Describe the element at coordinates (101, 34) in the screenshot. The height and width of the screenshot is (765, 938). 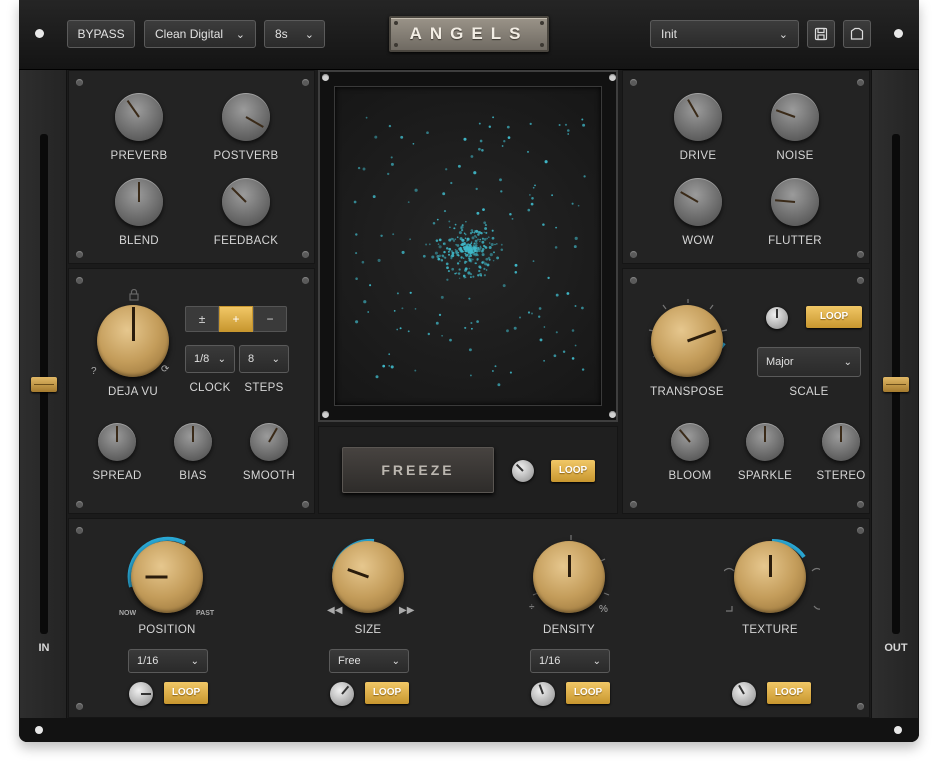
I see `bypass-button: BYPASS` at that location.